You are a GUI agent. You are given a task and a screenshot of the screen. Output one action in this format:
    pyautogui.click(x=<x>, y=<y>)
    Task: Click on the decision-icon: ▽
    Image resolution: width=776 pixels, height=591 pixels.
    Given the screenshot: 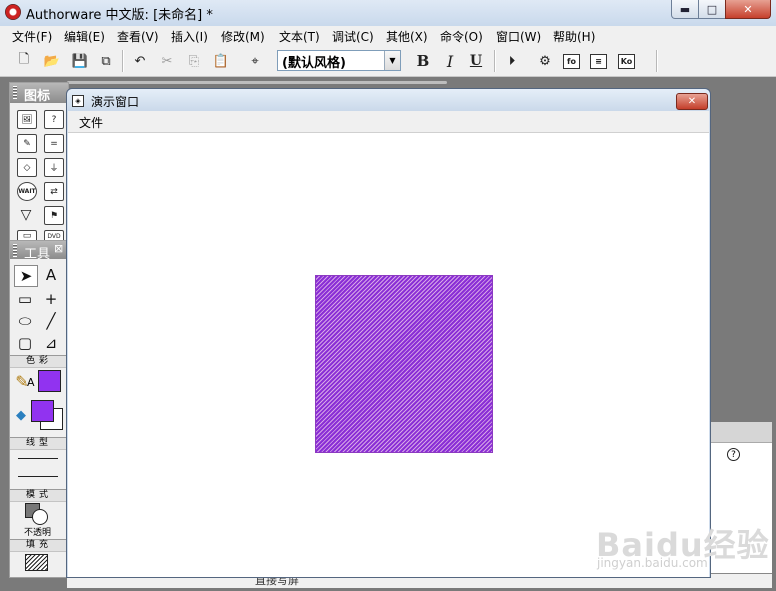 What is the action you would take?
    pyautogui.click(x=26, y=214)
    